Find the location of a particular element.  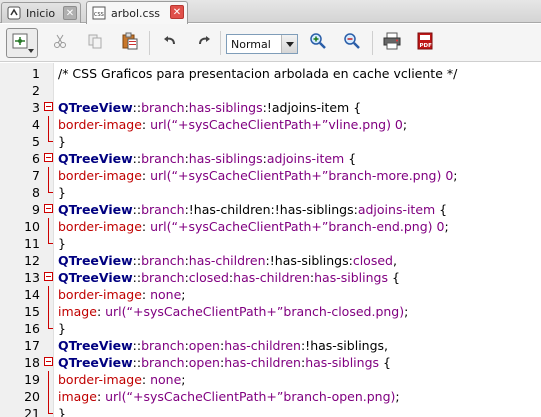

pdf-export-icon: PDF is located at coordinates (425, 43).